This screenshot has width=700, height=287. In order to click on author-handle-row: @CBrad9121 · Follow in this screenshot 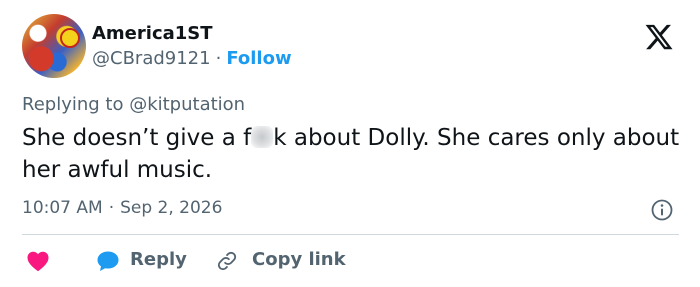, I will do `click(192, 58)`.